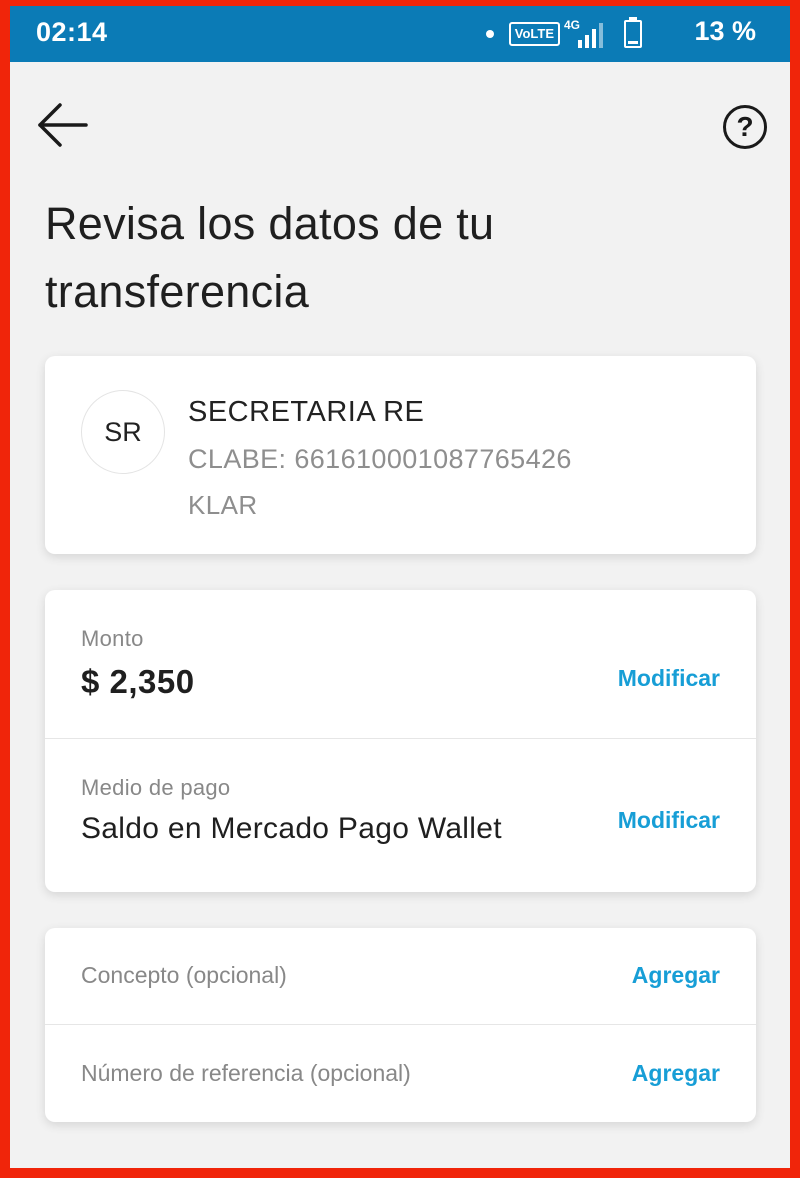 The image size is (800, 1178). Describe the element at coordinates (184, 975) in the screenshot. I see `concept-label: Concepto (opcional)` at that location.